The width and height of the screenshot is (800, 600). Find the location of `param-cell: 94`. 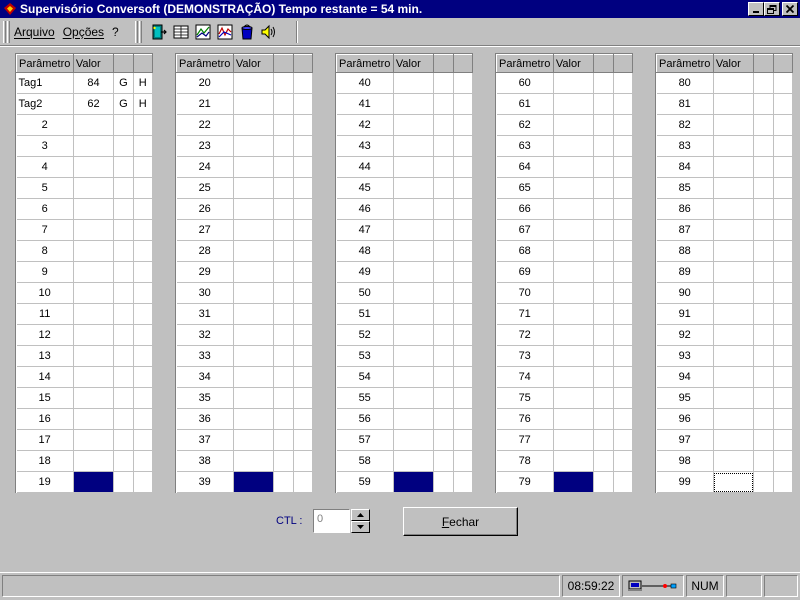

param-cell: 94 is located at coordinates (685, 377).